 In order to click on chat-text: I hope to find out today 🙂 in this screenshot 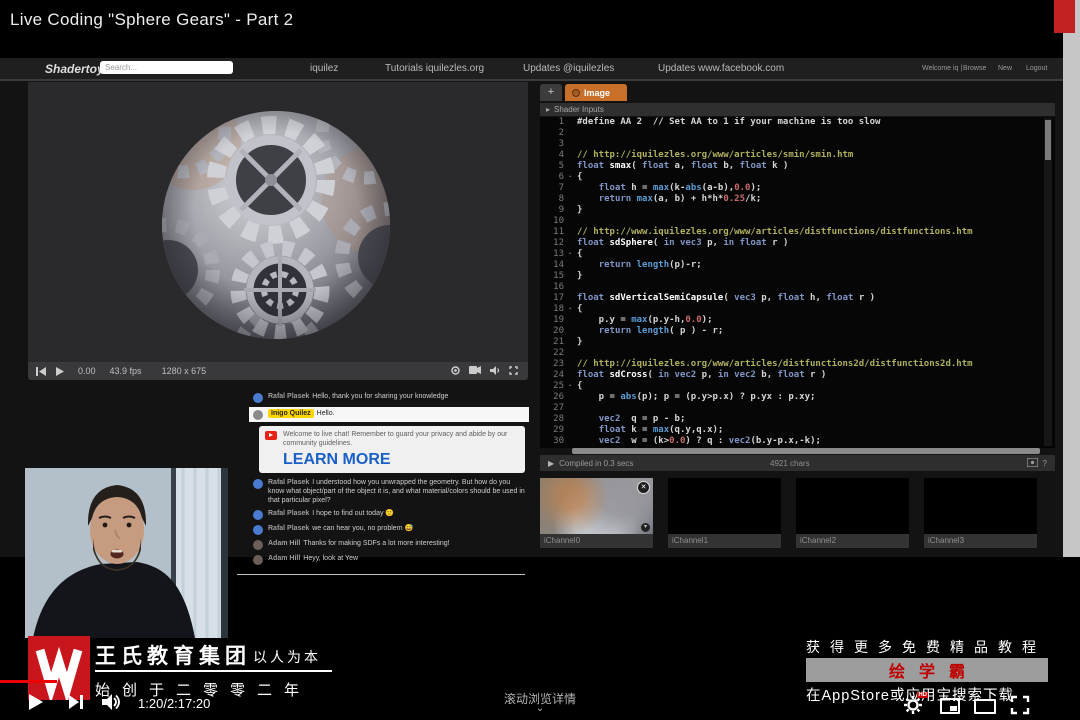, I will do `click(353, 513)`.